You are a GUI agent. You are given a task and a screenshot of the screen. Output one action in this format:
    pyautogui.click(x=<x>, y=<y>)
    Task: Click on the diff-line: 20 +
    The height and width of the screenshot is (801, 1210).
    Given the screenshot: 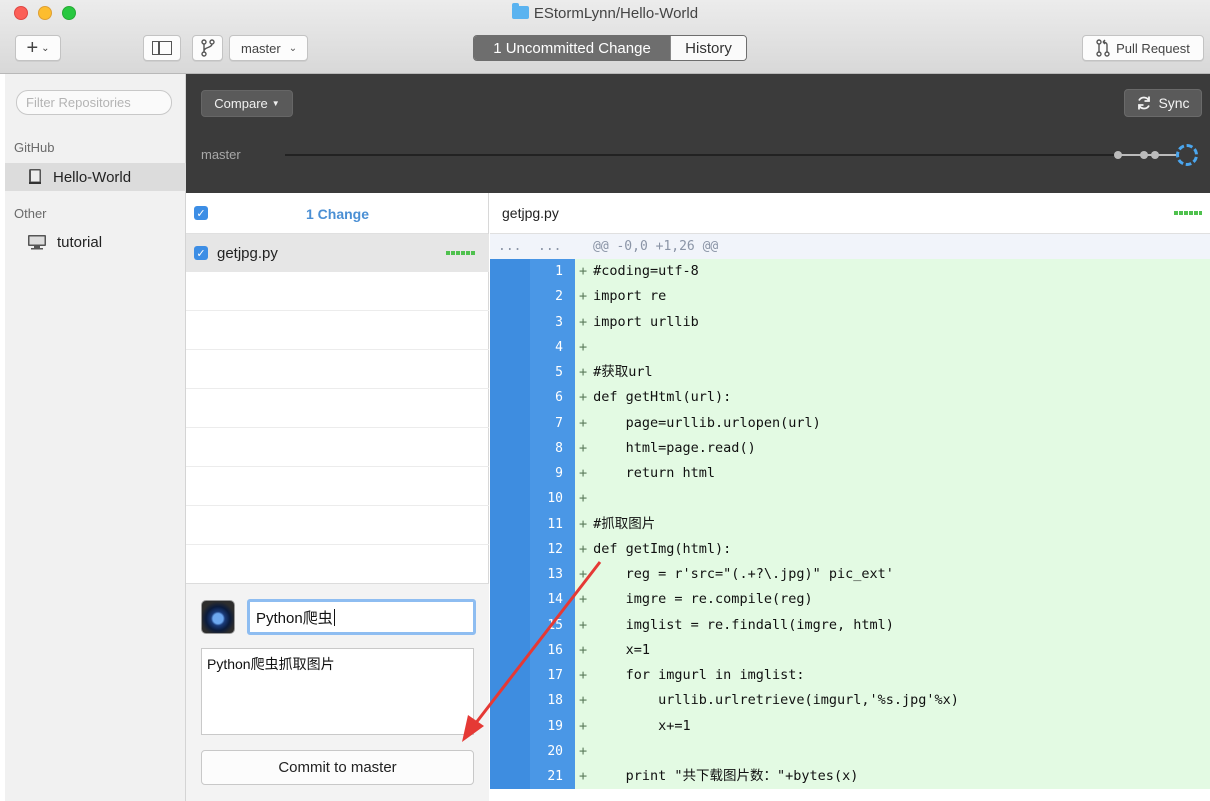 What is the action you would take?
    pyautogui.click(x=850, y=751)
    